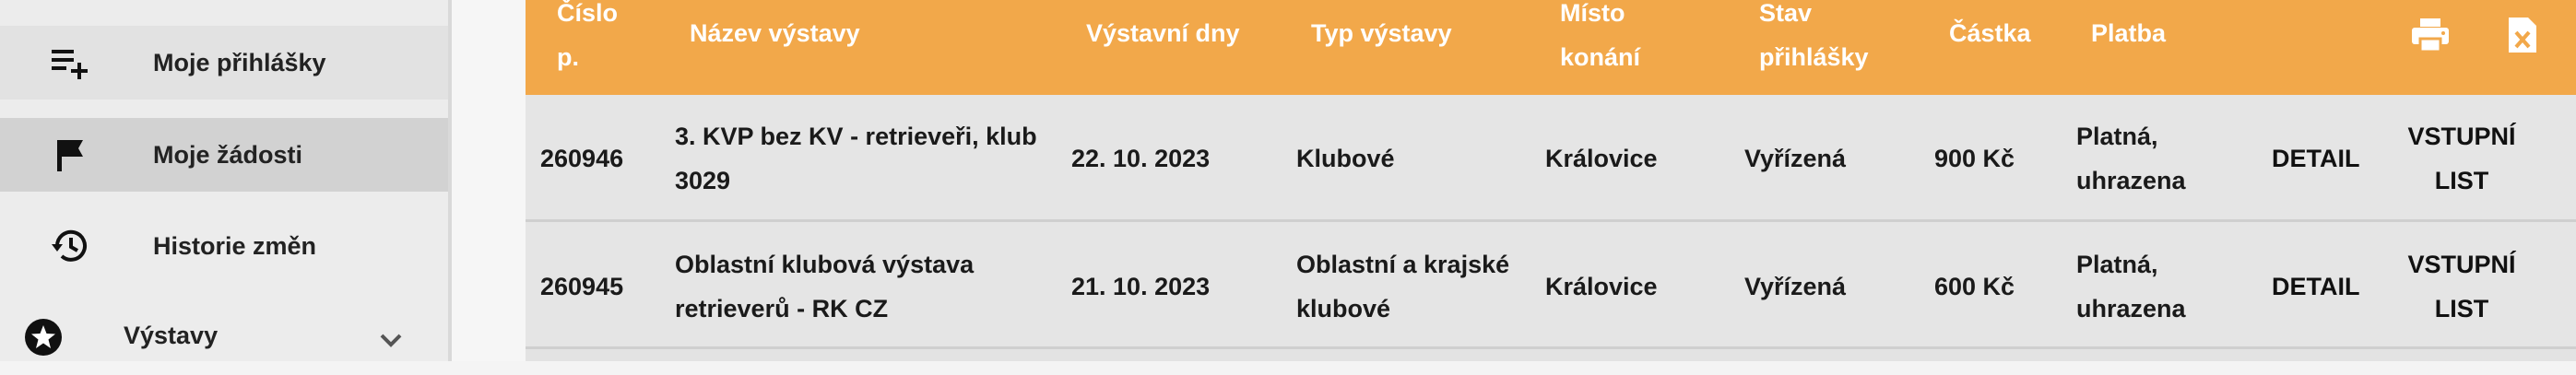  Describe the element at coordinates (582, 158) in the screenshot. I see `cell-cislo: 260946` at that location.